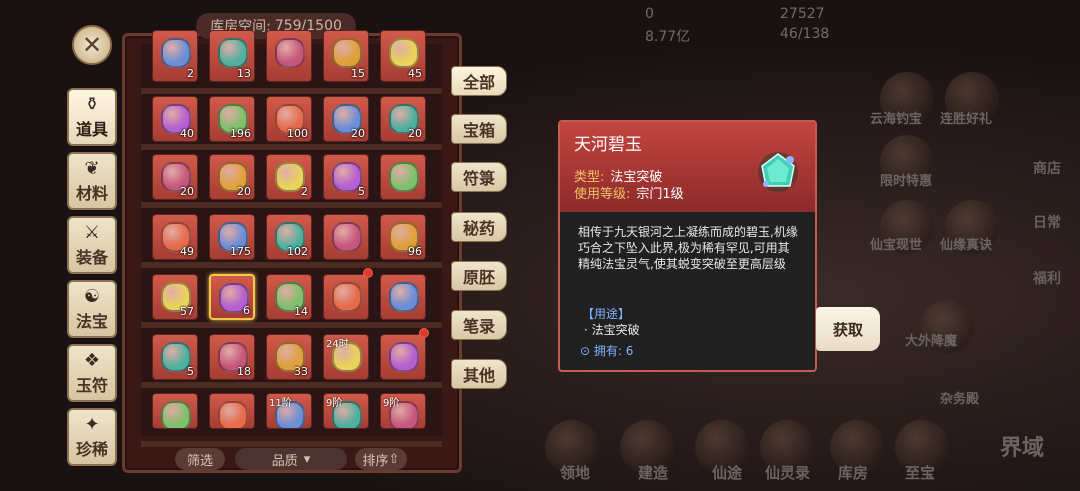 The height and width of the screenshot is (491, 1080). What do you see at coordinates (92, 437) in the screenshot?
I see `tab-rare: ✦ 珍稀` at bounding box center [92, 437].